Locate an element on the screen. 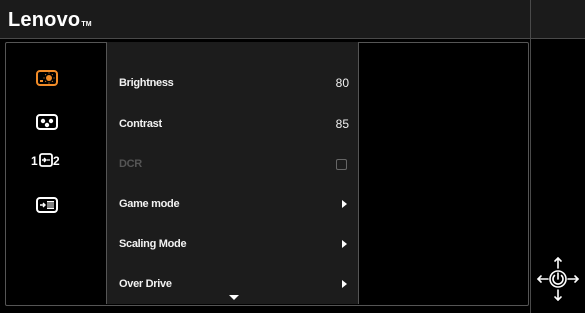  right-bar-header is located at coordinates (558, 19).